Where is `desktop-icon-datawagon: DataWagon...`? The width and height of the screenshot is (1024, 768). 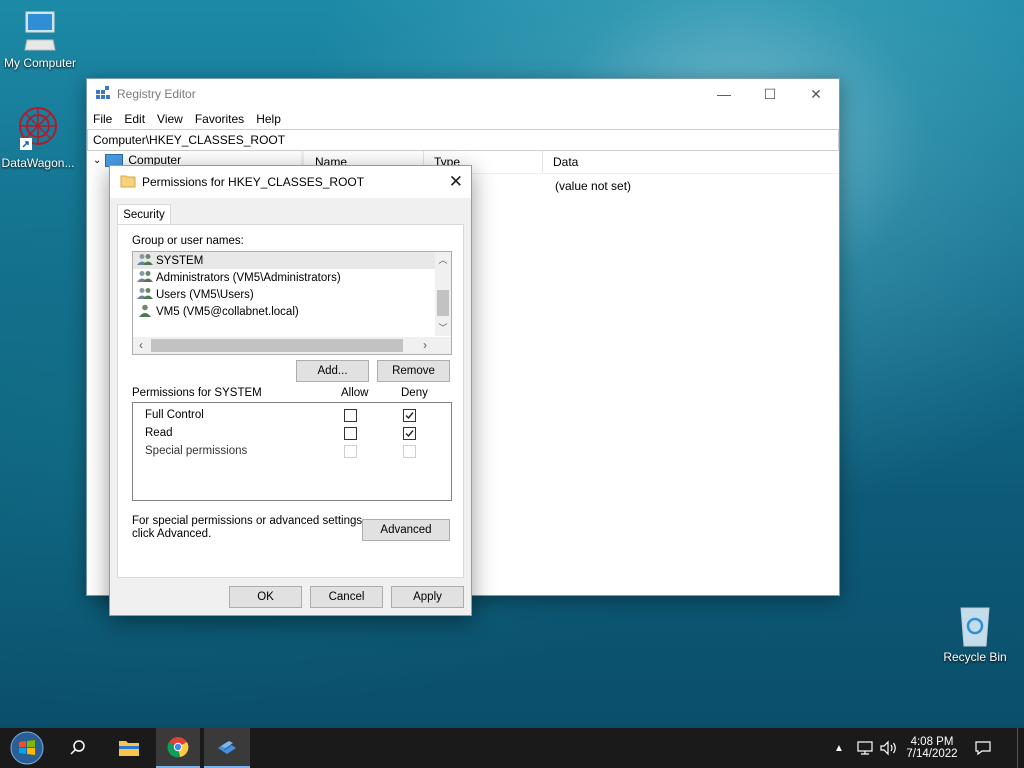
desktop-icon-datawagon: DataWagon... is located at coordinates (39, 137).